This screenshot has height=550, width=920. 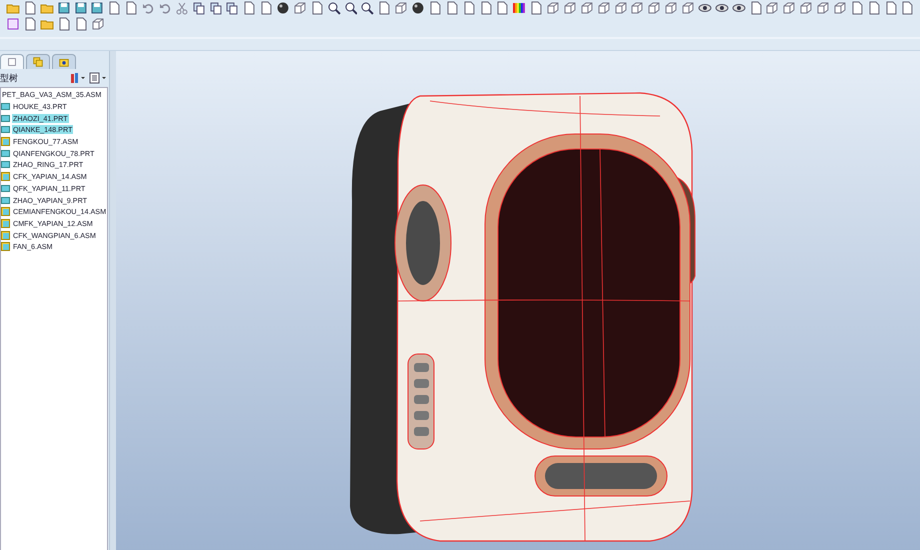 I want to click on list-icon, so click(x=98, y=78).